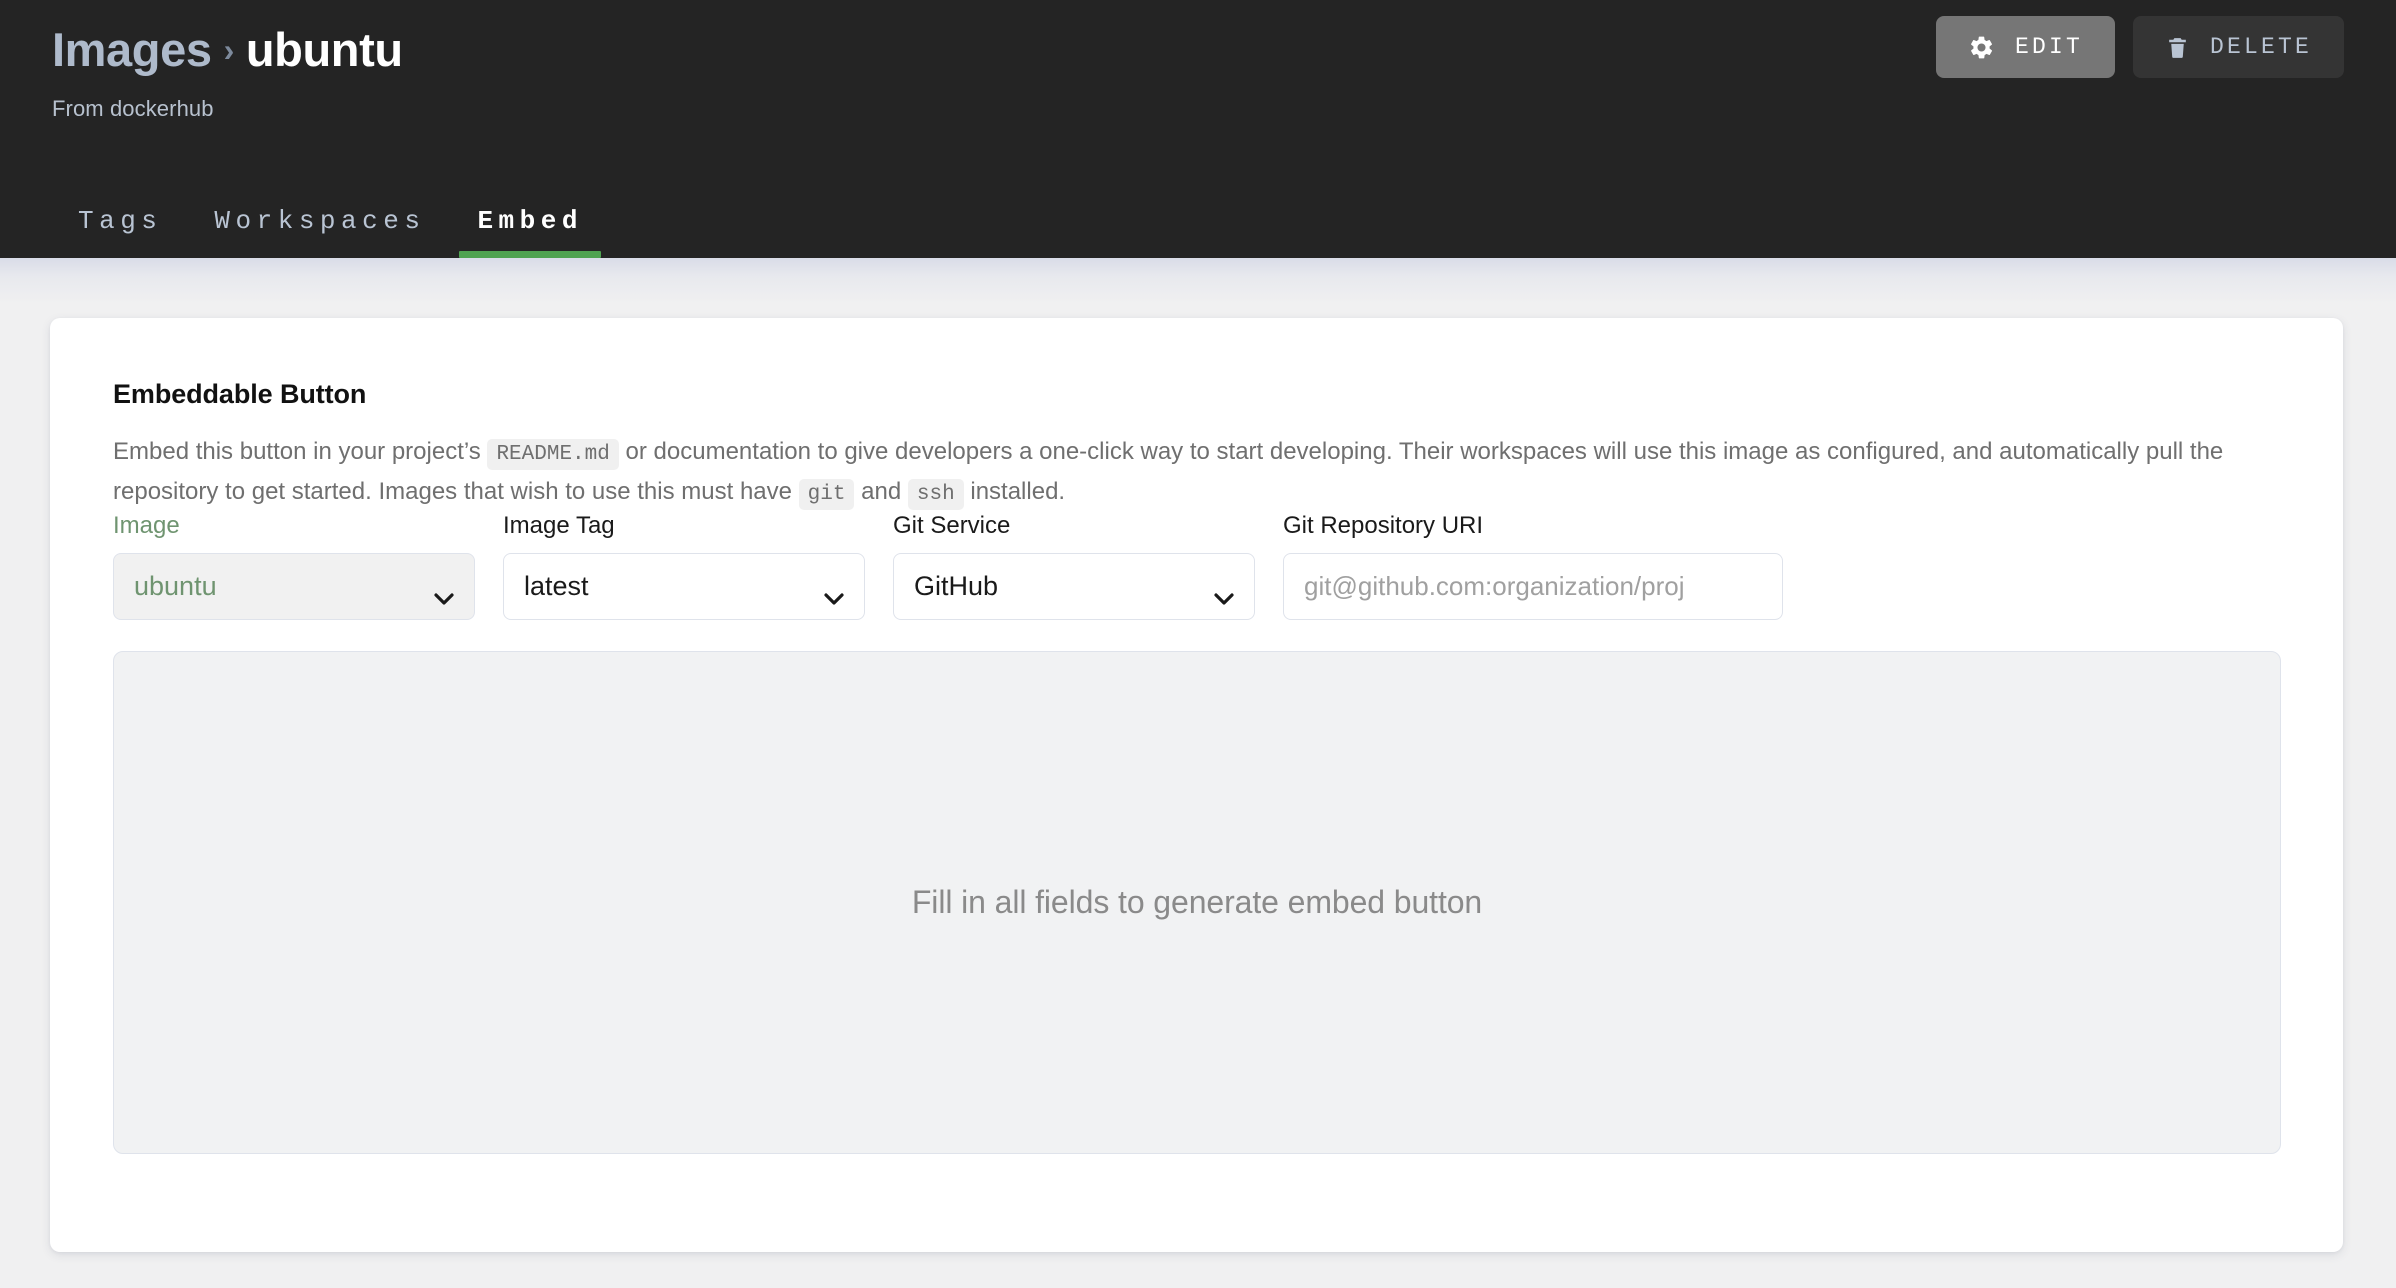 Image resolution: width=2396 pixels, height=1288 pixels. I want to click on tab-tags: Tags, so click(120, 232).